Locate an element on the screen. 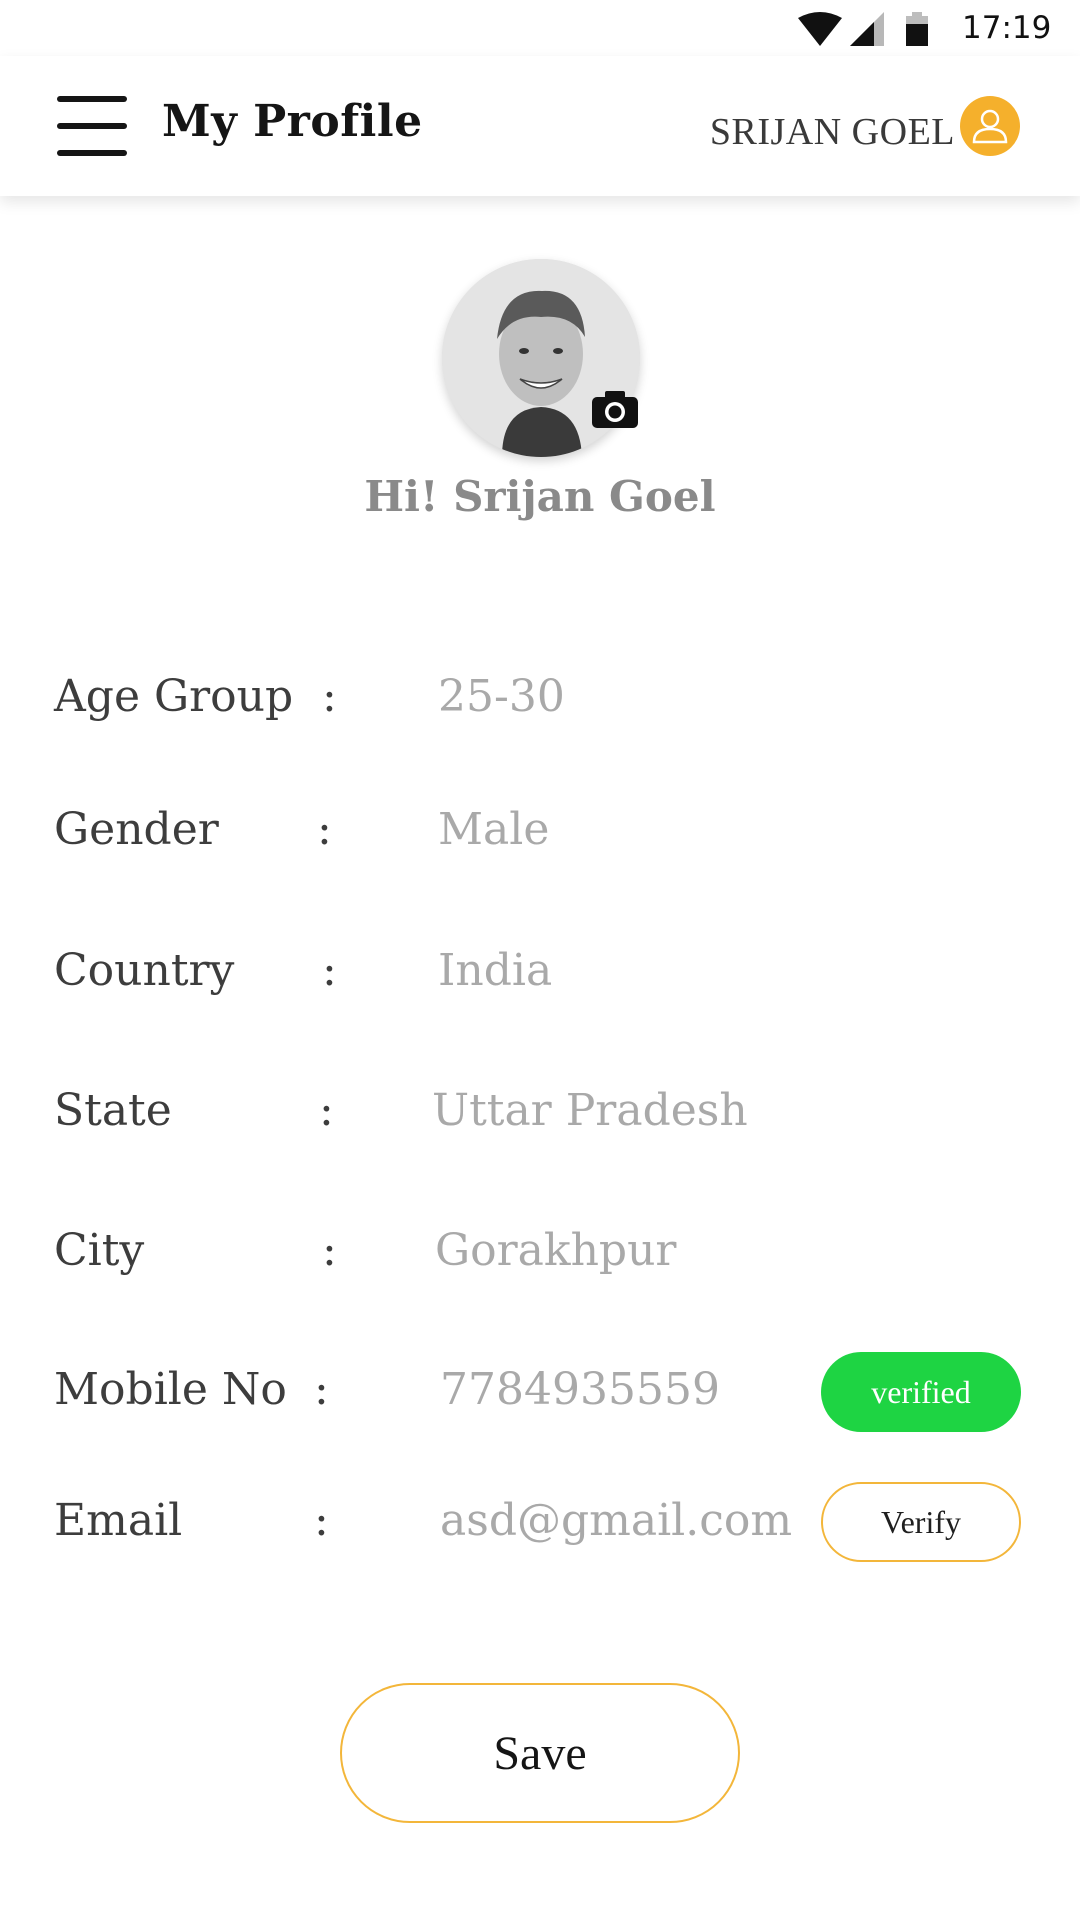 The height and width of the screenshot is (1920, 1080). user-avatar-button is located at coordinates (990, 126).